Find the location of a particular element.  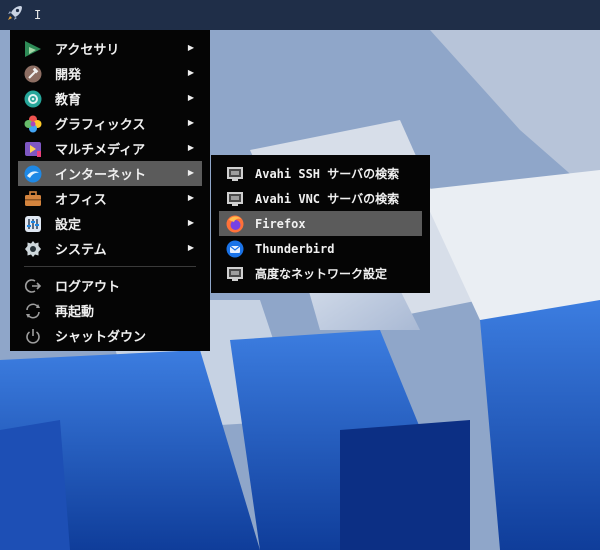

menu-item-label: 再起動 is located at coordinates (75, 312).